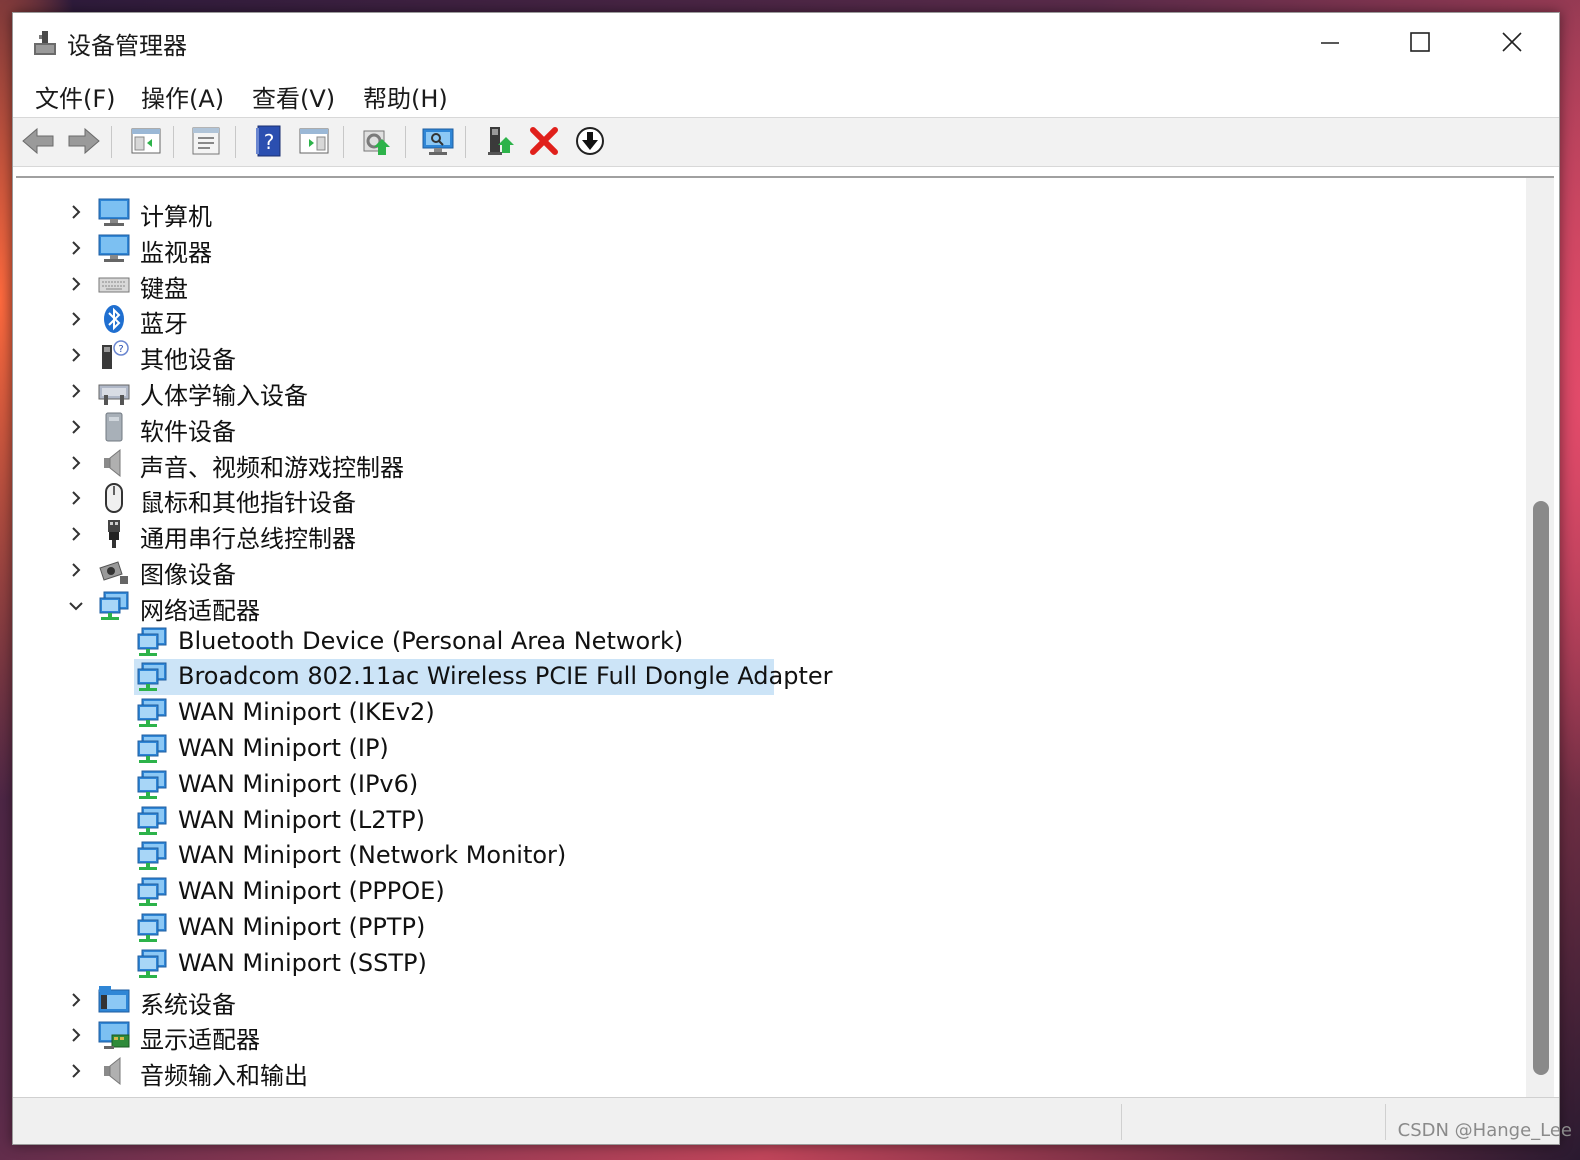  Describe the element at coordinates (1541, 788) in the screenshot. I see `scrollbar-thumb` at that location.